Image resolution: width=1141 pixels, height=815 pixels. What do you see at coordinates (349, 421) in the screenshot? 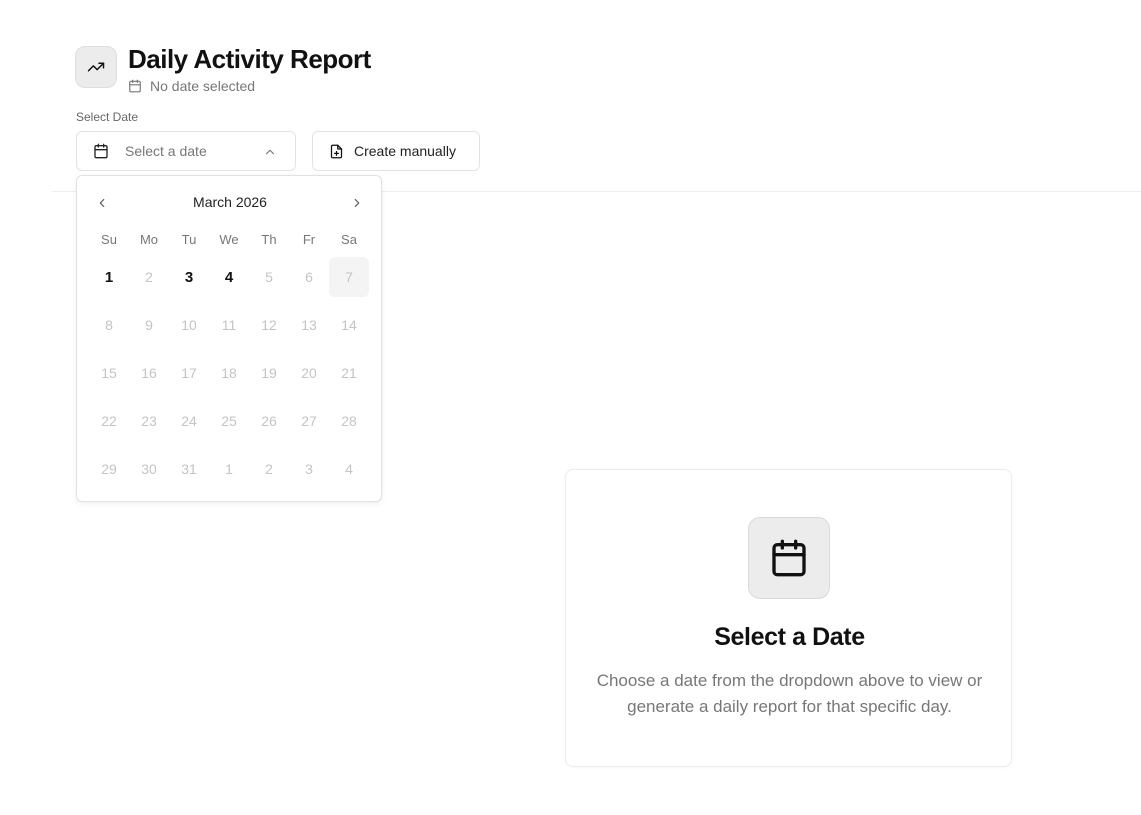
I see `calendar-day: 28` at bounding box center [349, 421].